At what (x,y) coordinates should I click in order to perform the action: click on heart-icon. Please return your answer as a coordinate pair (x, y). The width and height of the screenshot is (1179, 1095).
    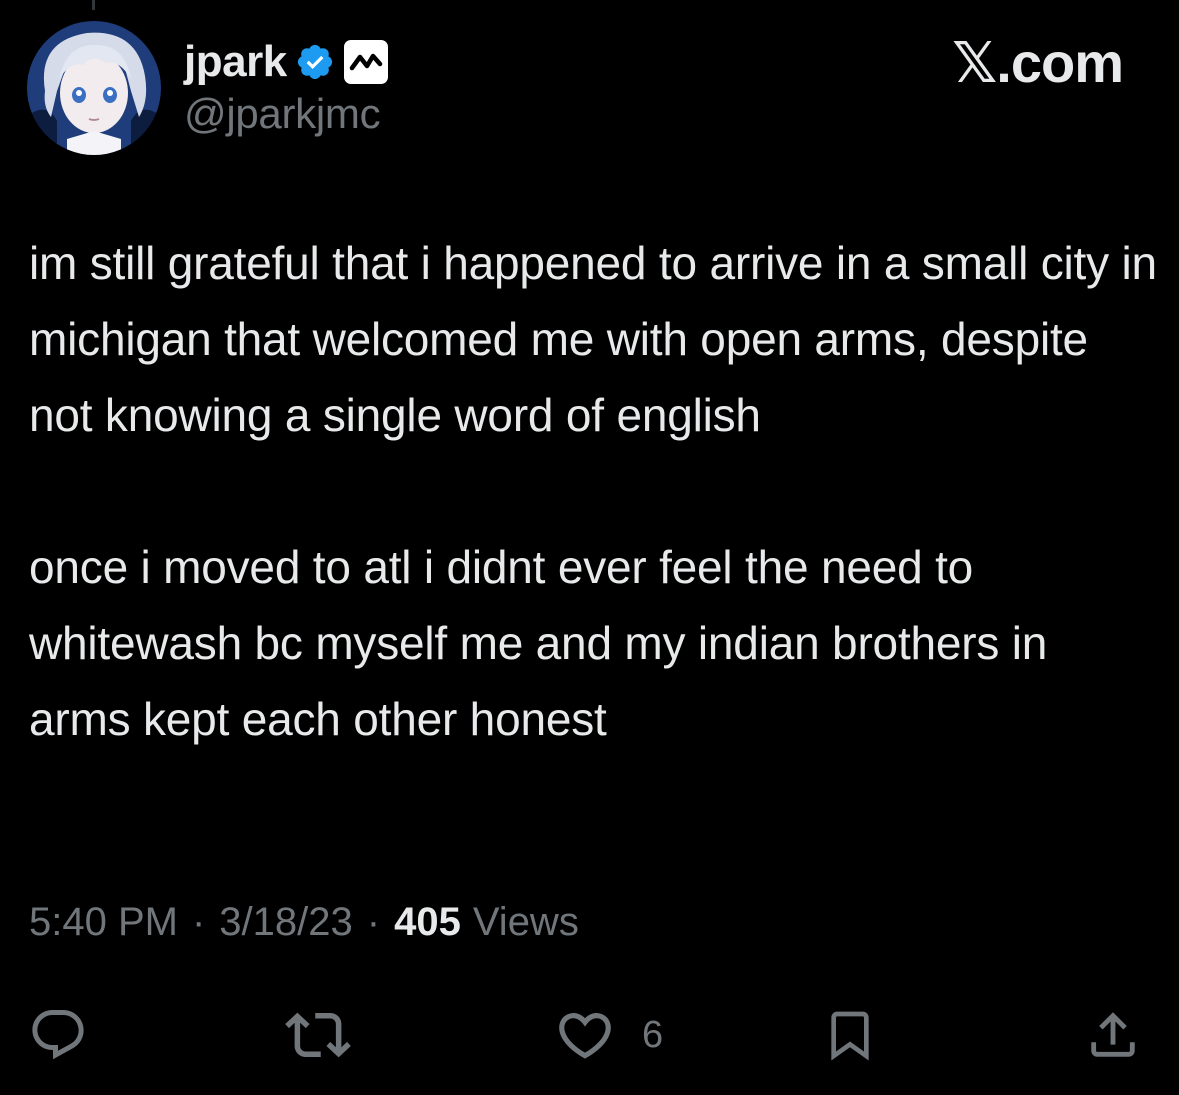
    Looking at the image, I should click on (585, 1036).